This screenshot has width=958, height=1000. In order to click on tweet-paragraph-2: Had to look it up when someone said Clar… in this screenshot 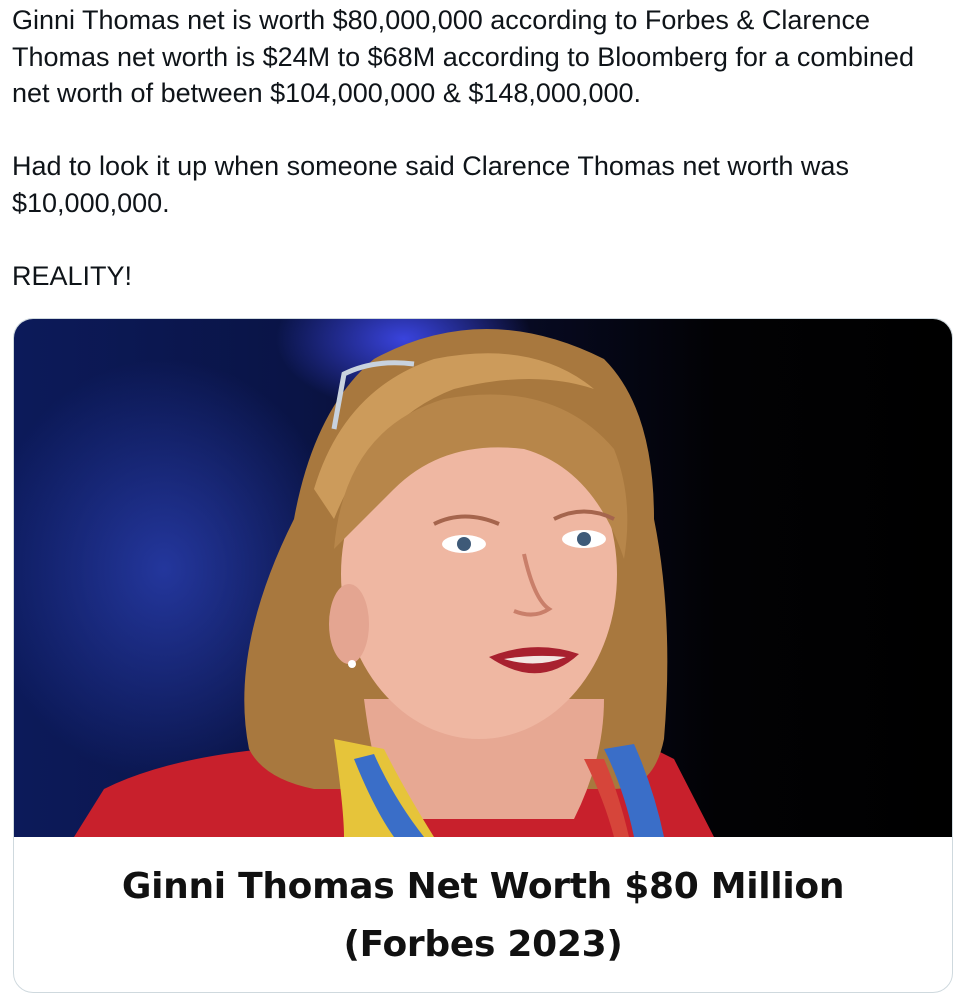, I will do `click(430, 184)`.